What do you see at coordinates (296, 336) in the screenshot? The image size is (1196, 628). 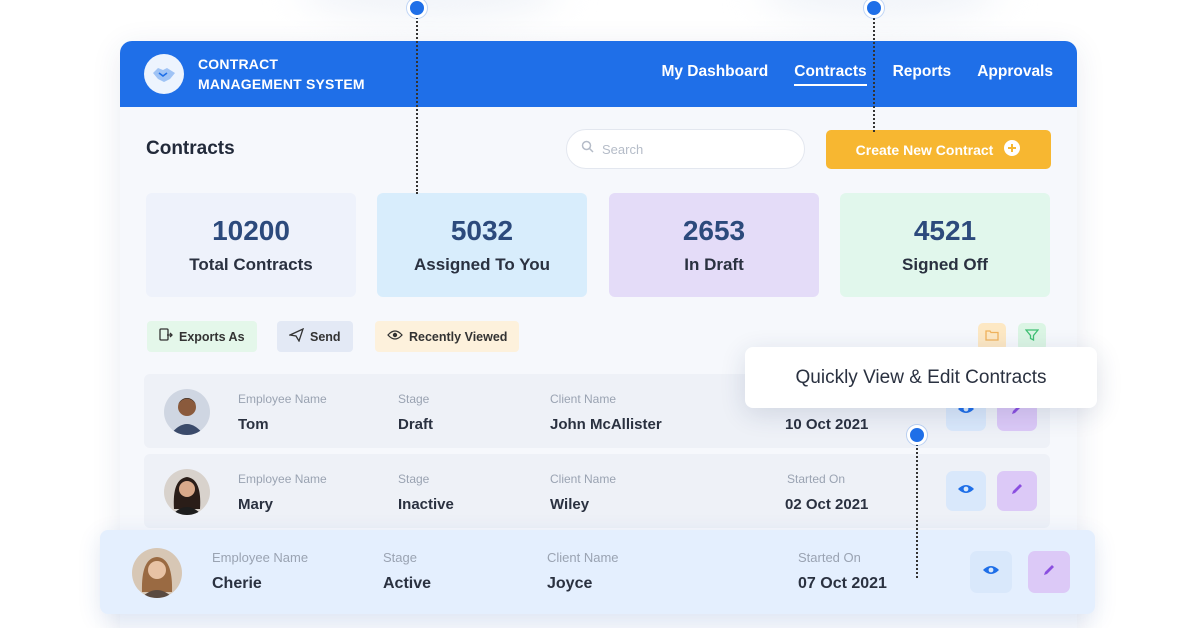 I see `send-icon` at bounding box center [296, 336].